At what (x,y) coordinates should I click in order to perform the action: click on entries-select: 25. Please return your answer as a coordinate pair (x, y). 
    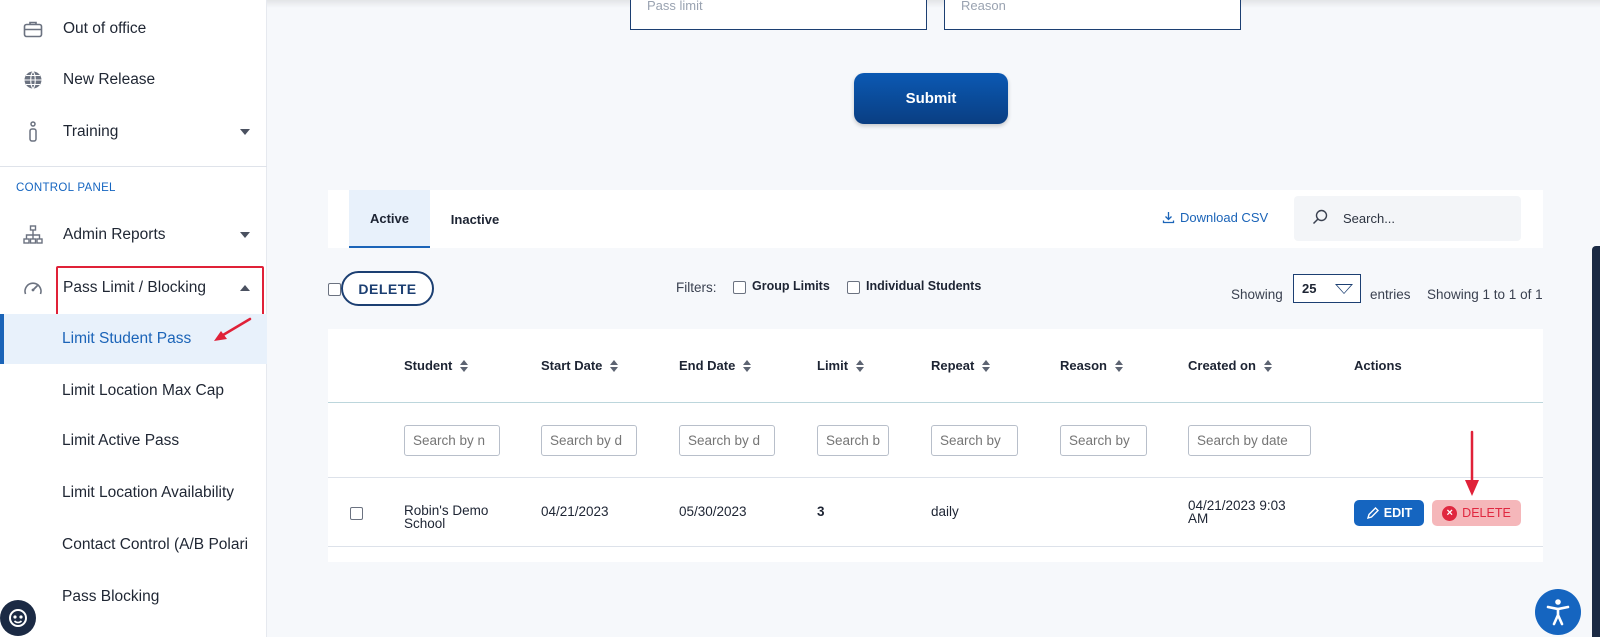
    Looking at the image, I should click on (1327, 288).